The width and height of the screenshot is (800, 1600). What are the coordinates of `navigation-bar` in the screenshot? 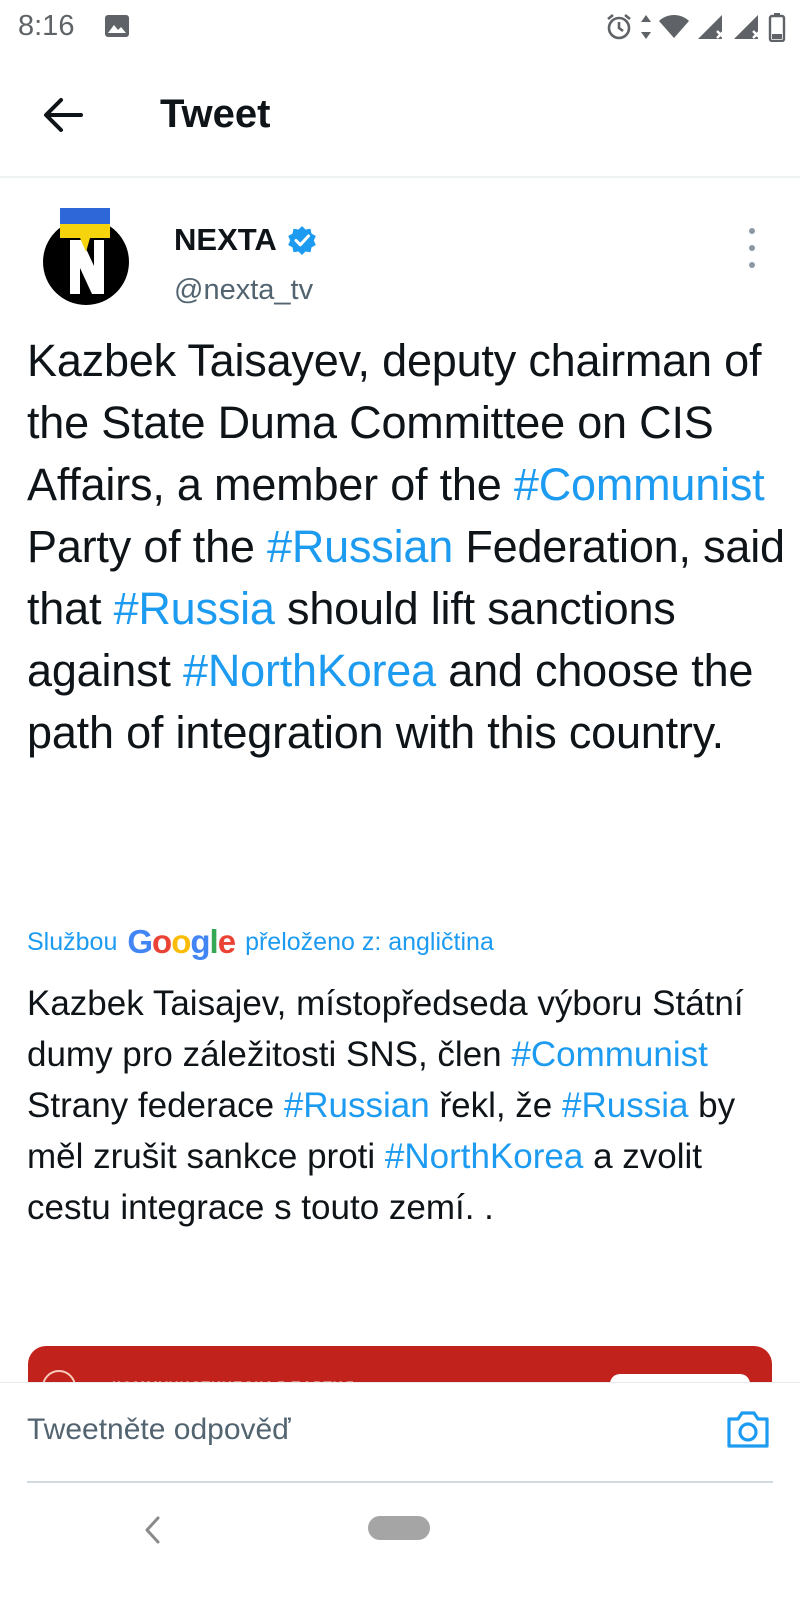 It's located at (400, 1542).